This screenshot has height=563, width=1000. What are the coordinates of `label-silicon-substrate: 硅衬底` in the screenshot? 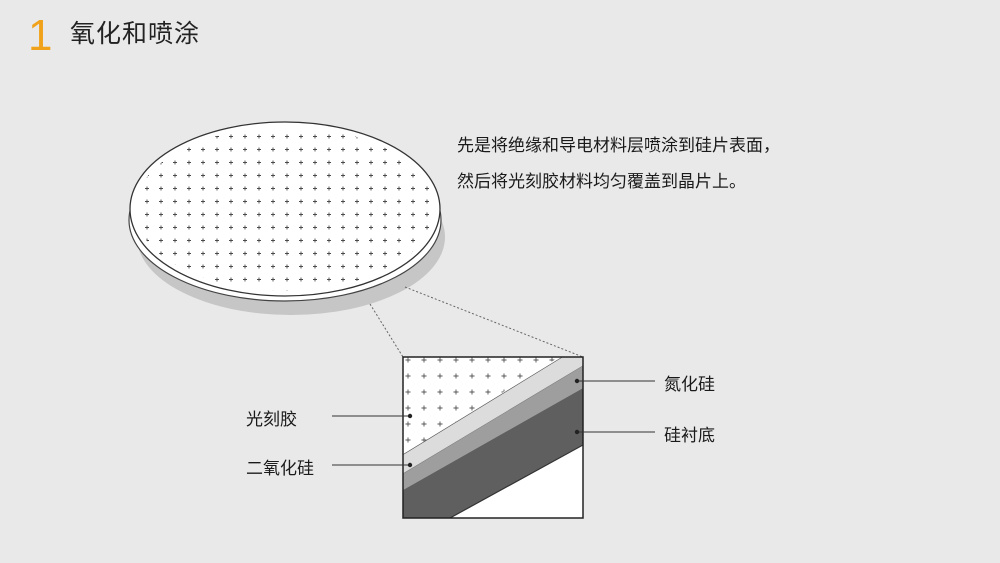 It's located at (689, 436).